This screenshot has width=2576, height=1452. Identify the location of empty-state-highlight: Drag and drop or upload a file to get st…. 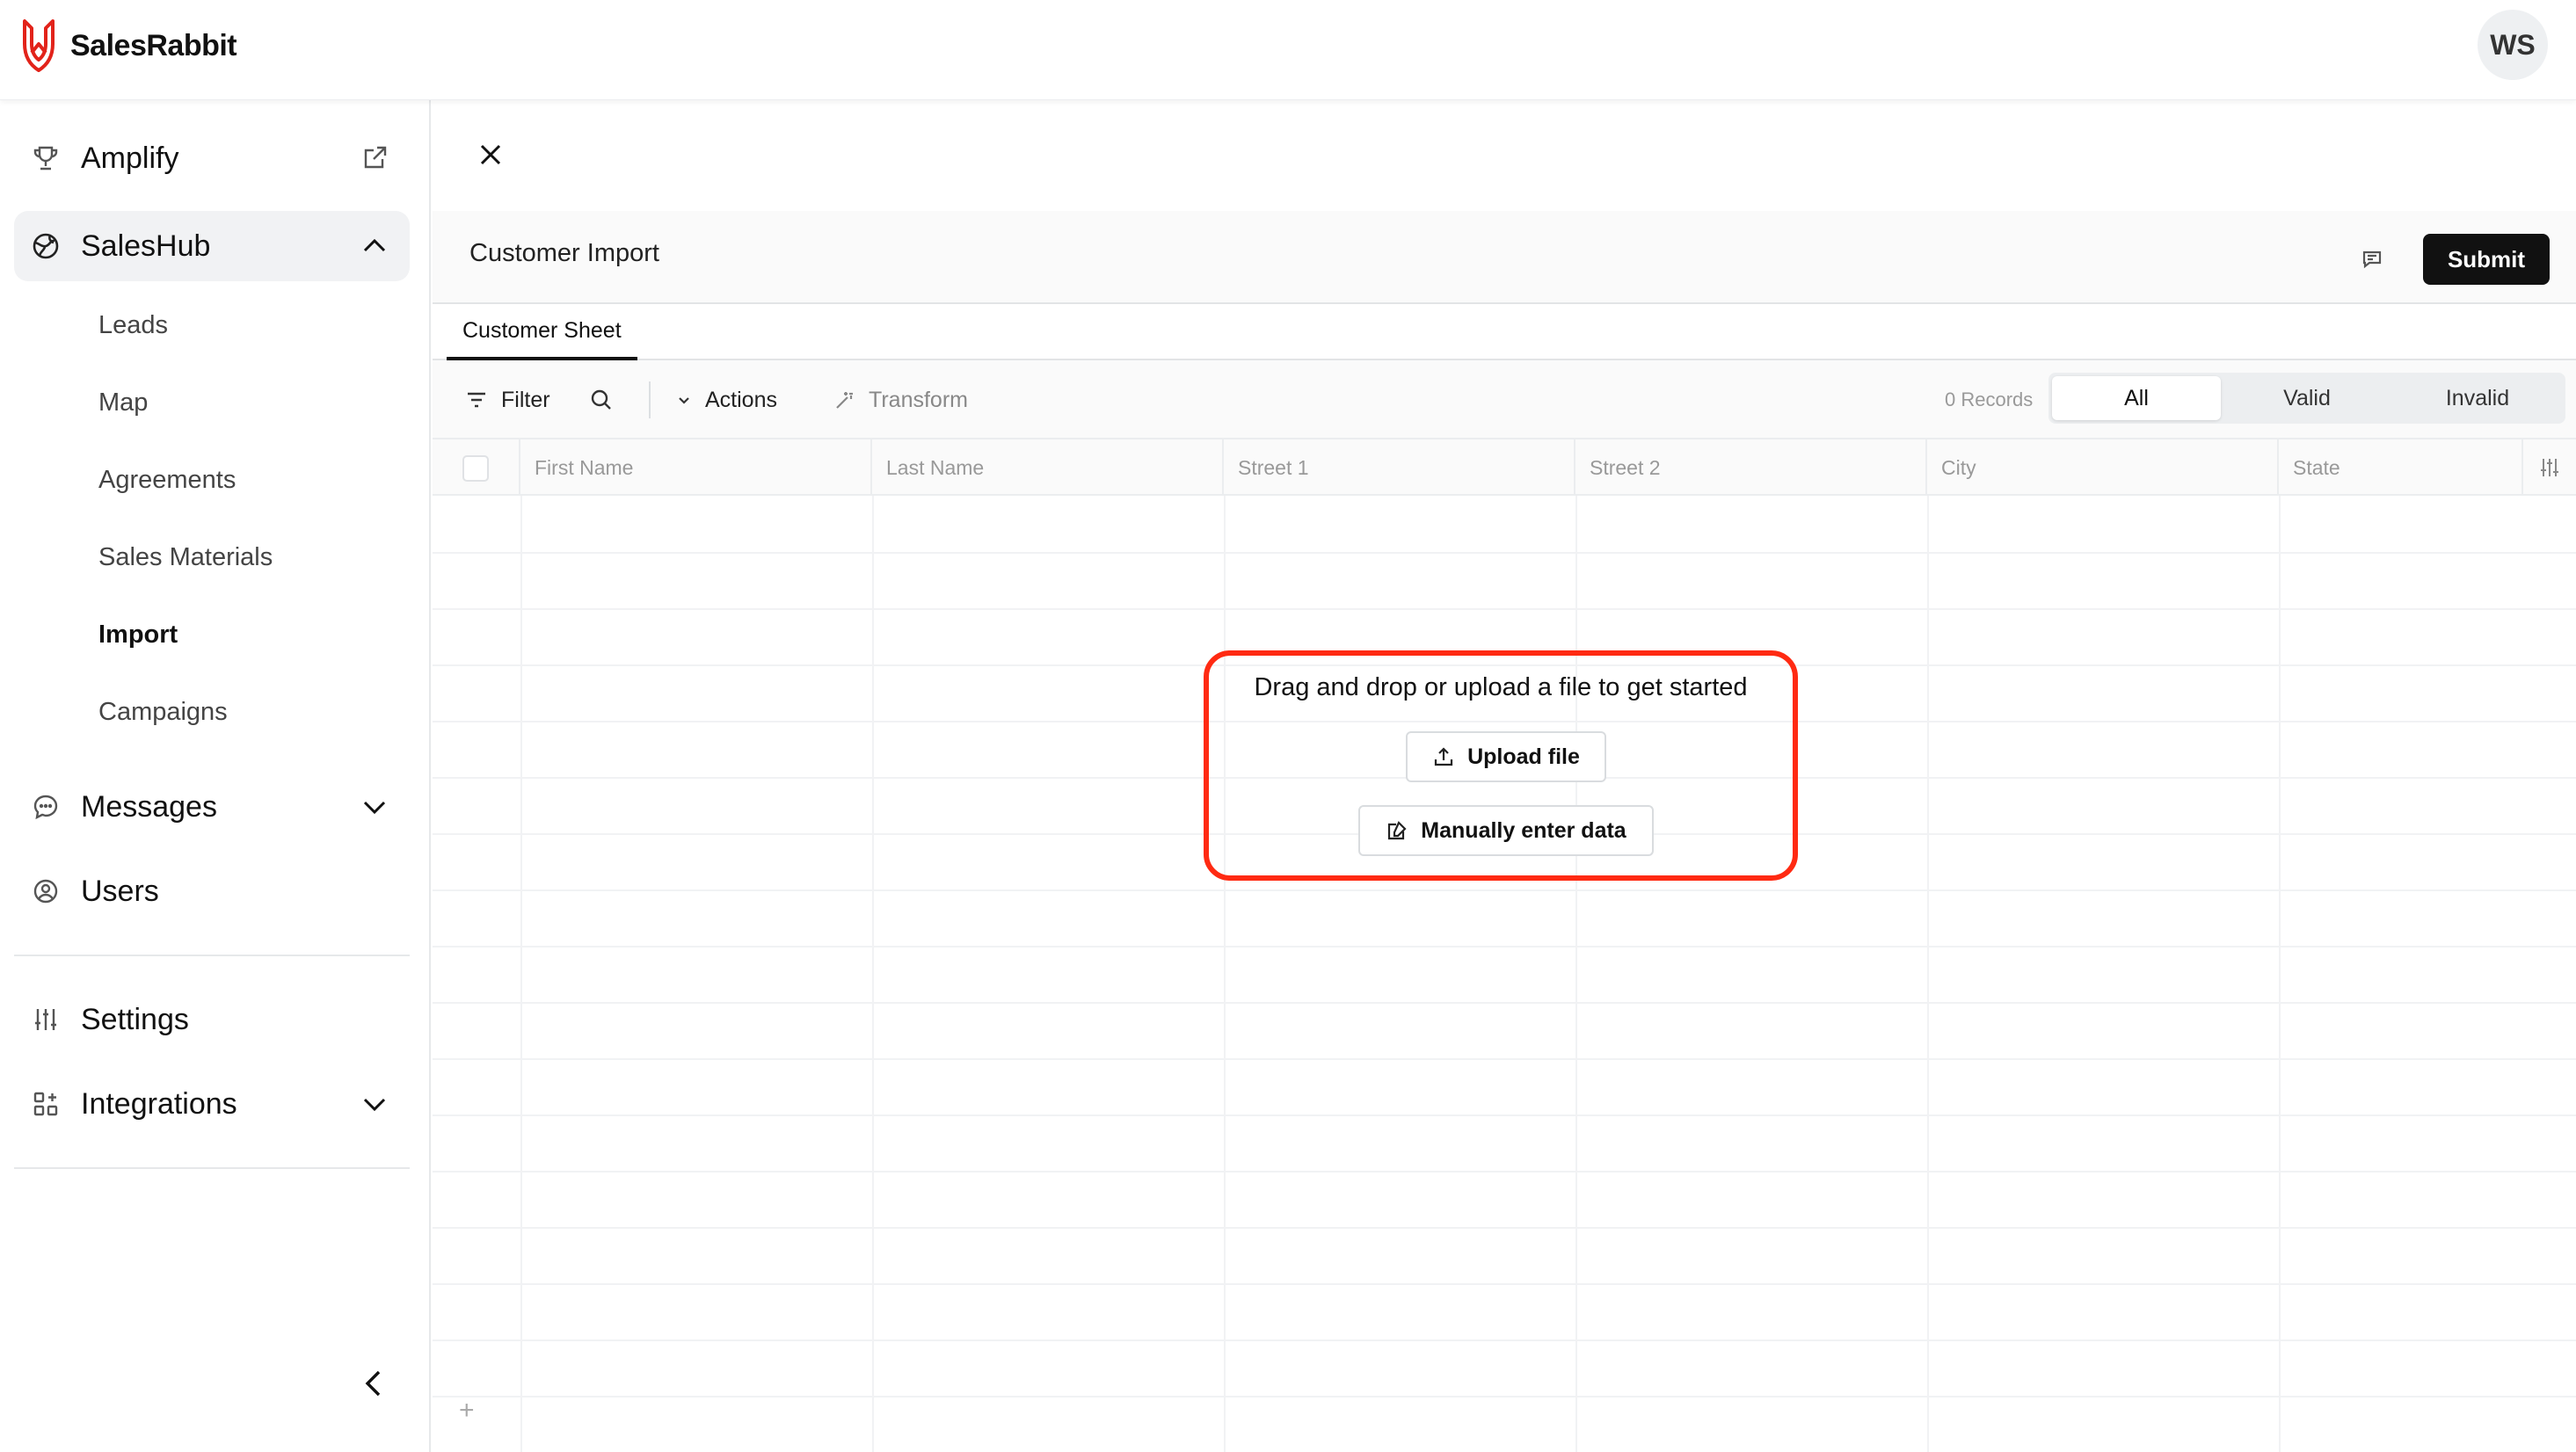
(1501, 765).